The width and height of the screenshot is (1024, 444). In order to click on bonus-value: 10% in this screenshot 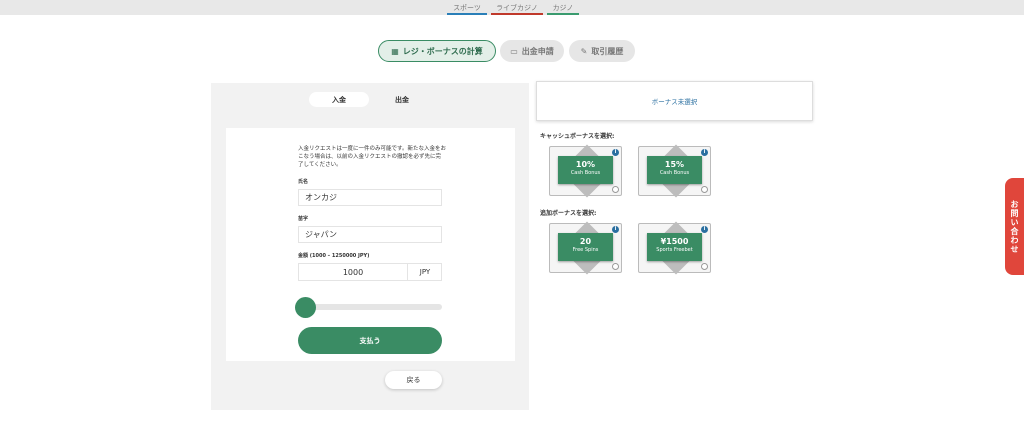, I will do `click(585, 164)`.